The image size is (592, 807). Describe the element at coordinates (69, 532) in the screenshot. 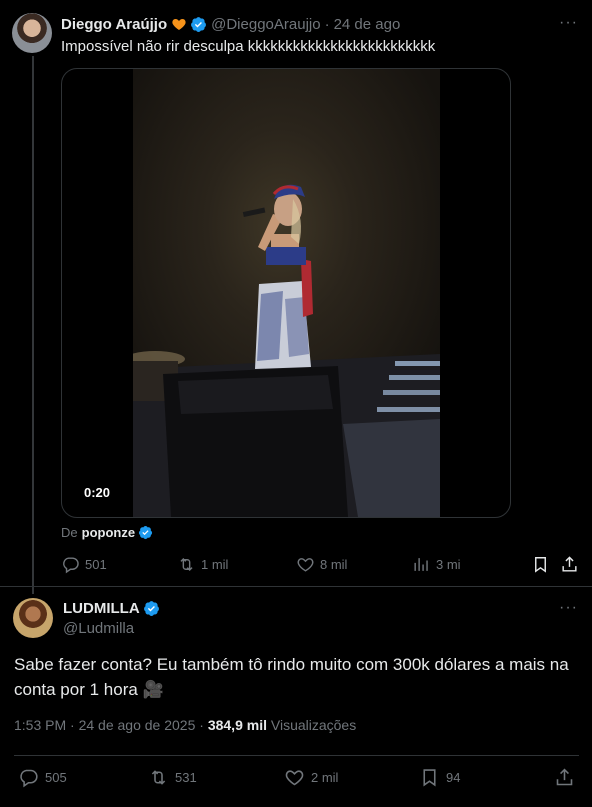

I see `from-prefix: De` at that location.